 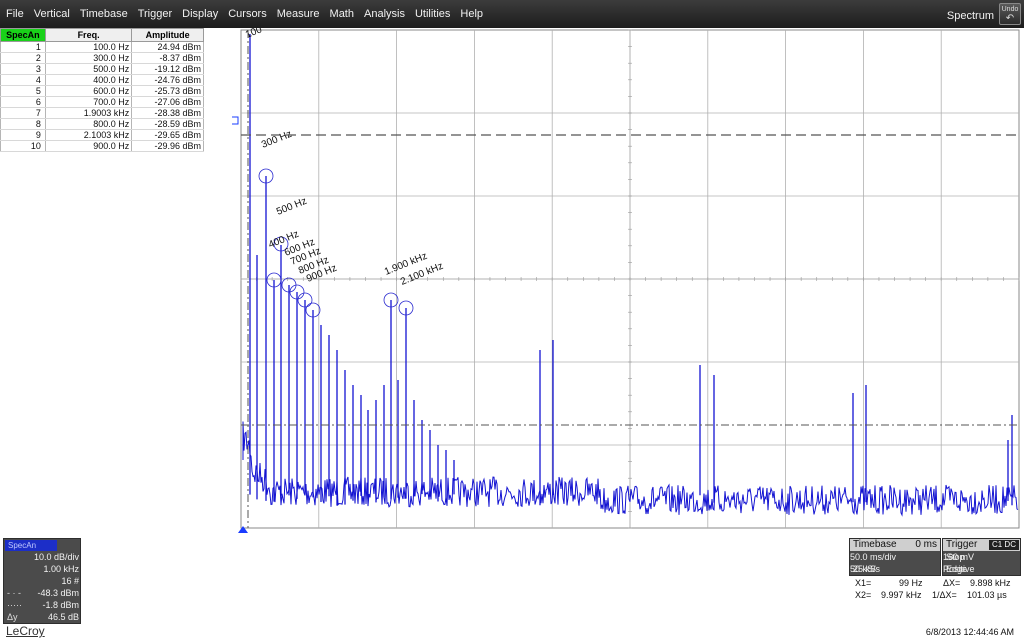 I want to click on timebase-rate: 50 kS/s, so click(x=865, y=569).